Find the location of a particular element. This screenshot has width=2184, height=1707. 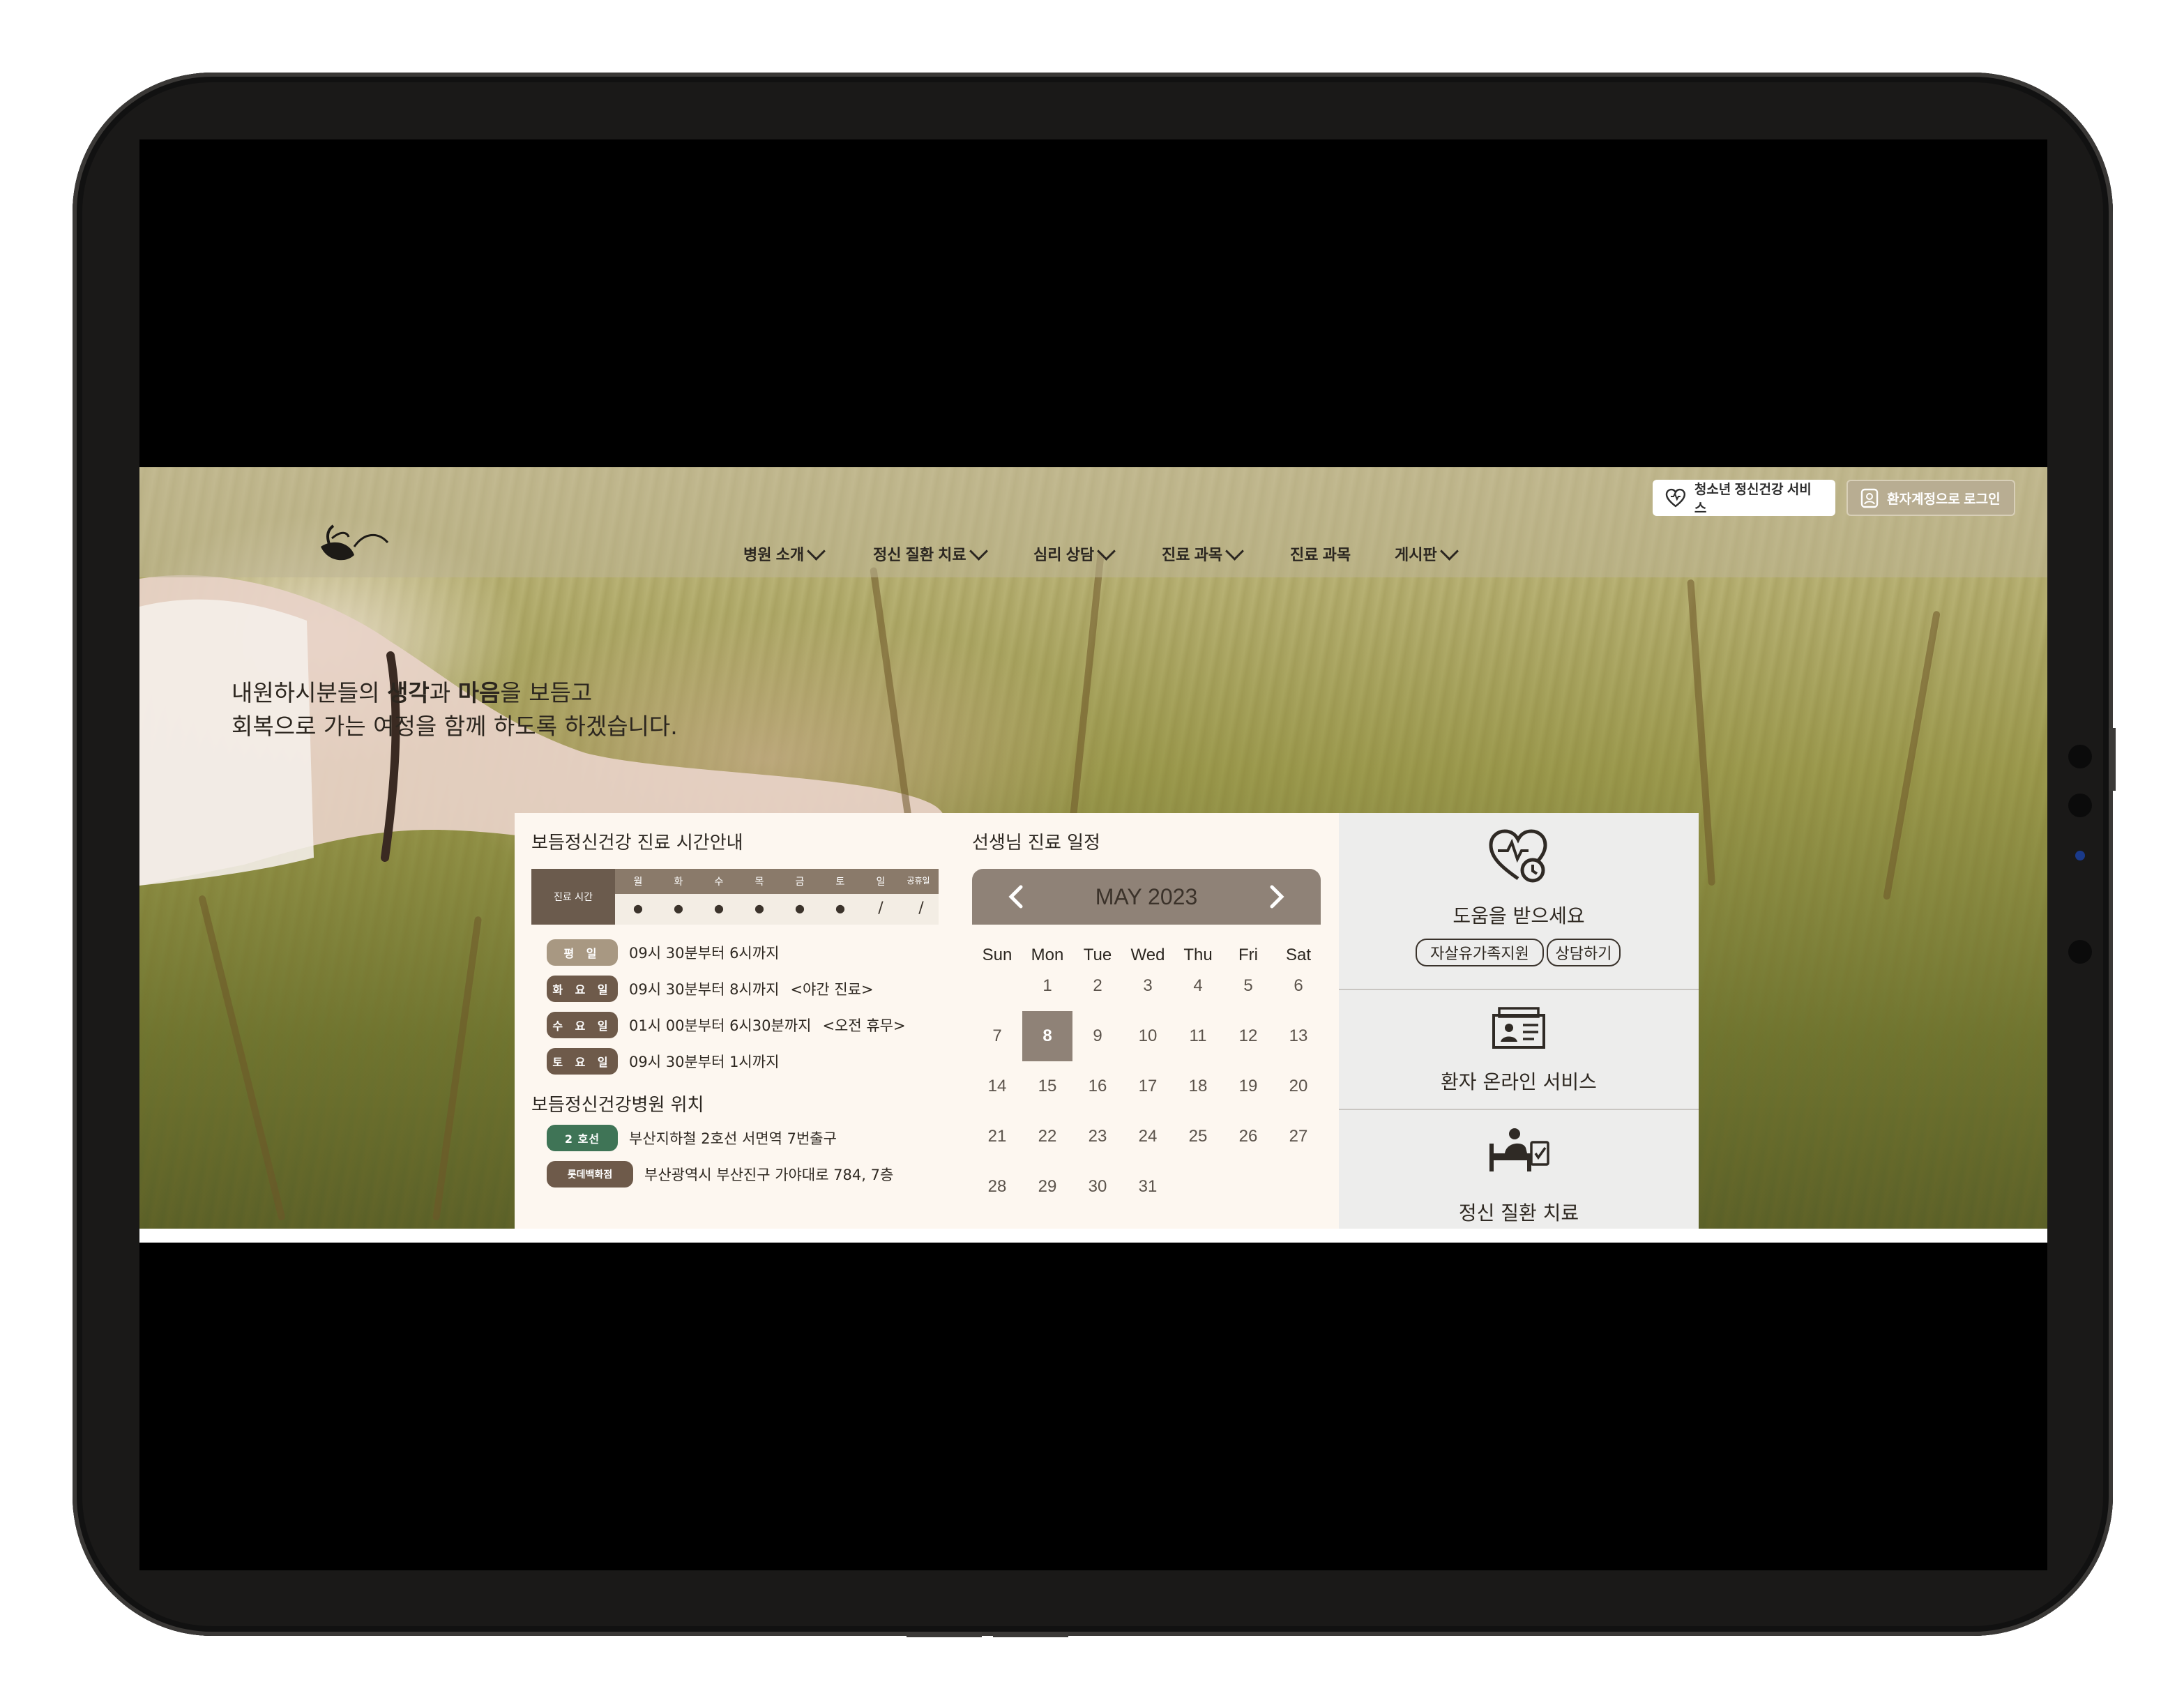

calendar-day-selected: 8 is located at coordinates (1047, 1036).